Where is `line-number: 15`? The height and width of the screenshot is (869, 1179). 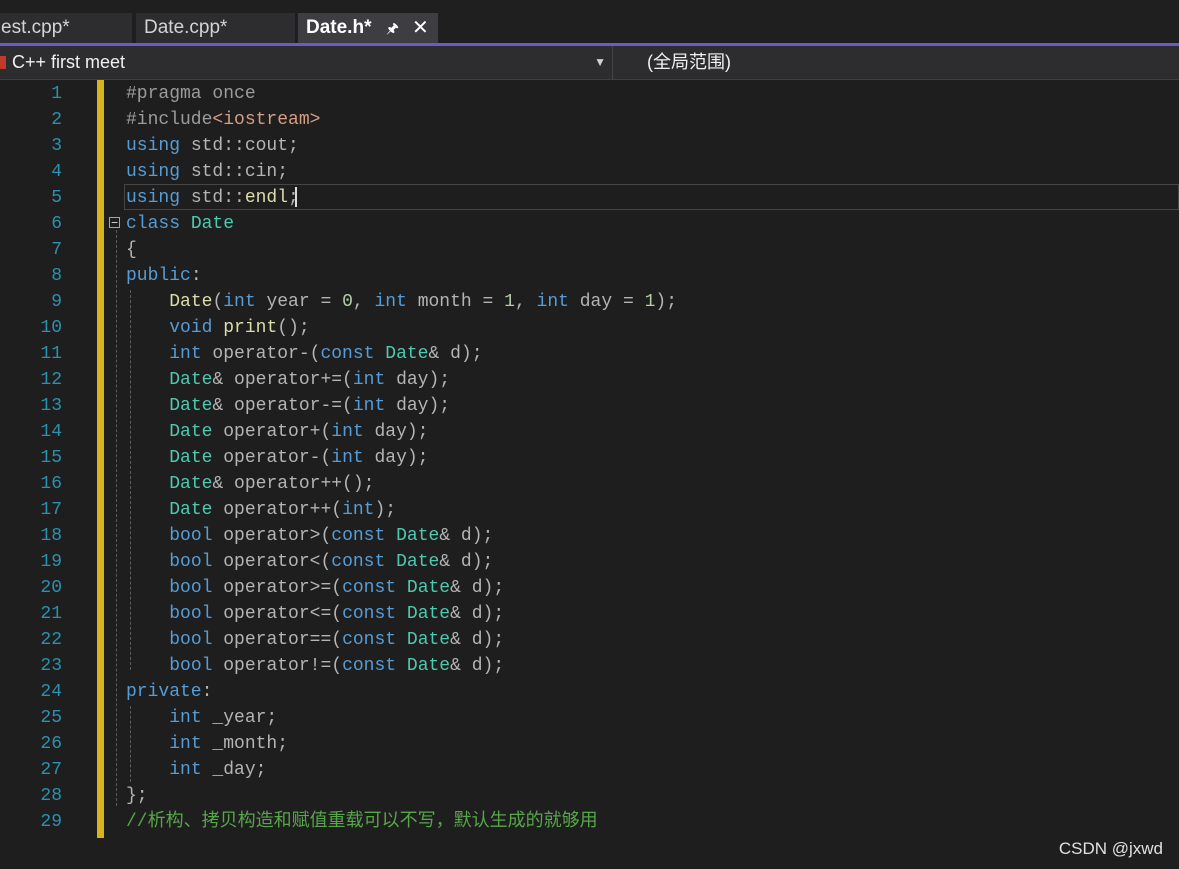
line-number: 15 is located at coordinates (51, 458).